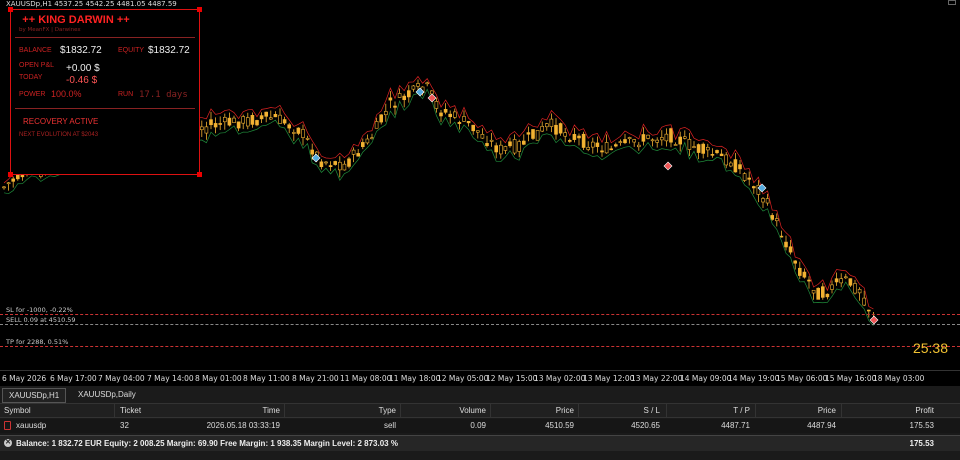 This screenshot has height=460, width=960. What do you see at coordinates (542, 410) in the screenshot?
I see `col-price: Price` at bounding box center [542, 410].